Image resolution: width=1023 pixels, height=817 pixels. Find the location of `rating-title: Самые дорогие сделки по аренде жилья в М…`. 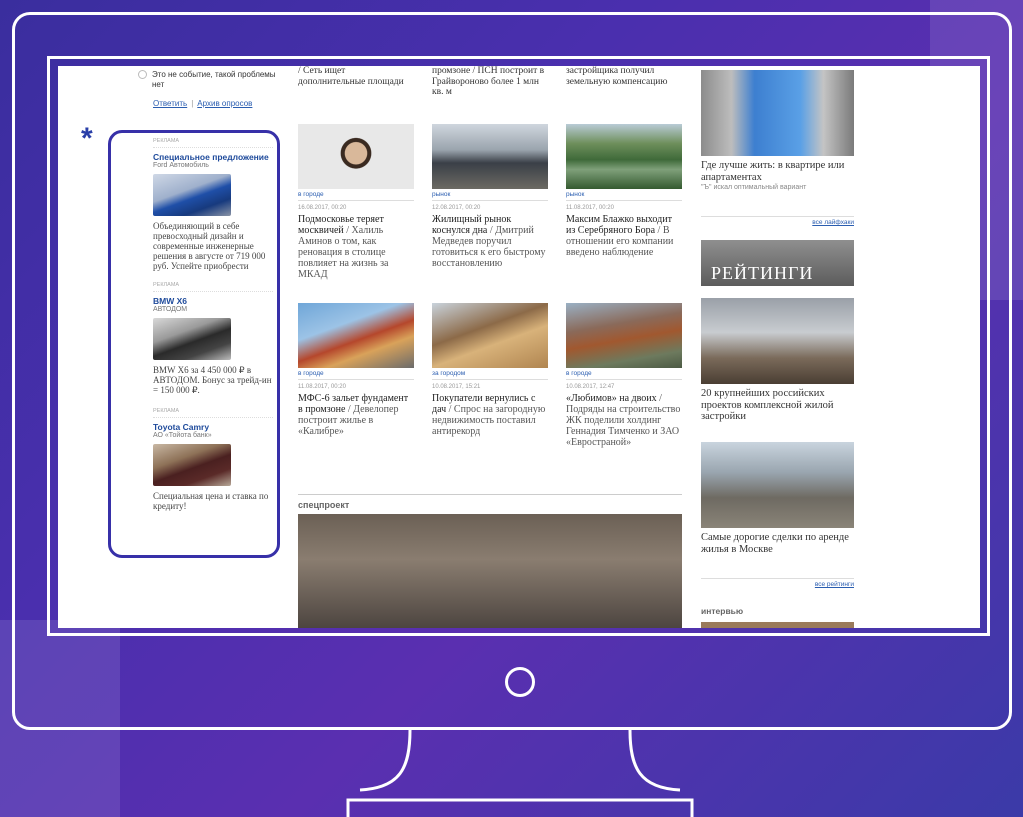

rating-title: Самые дорогие сделки по аренде жилья в М… is located at coordinates (777, 543).